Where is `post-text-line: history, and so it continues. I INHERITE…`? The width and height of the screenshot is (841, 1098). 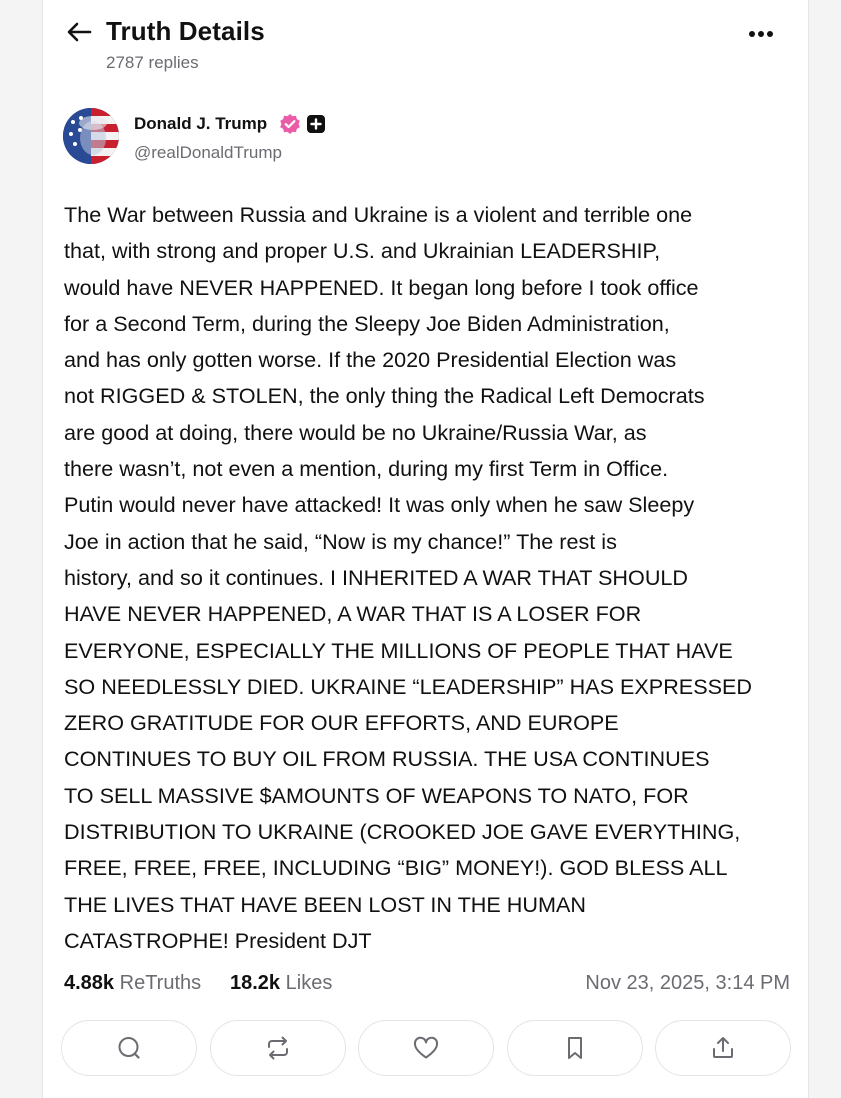 post-text-line: history, and so it continues. I INHERITE… is located at coordinates (376, 577).